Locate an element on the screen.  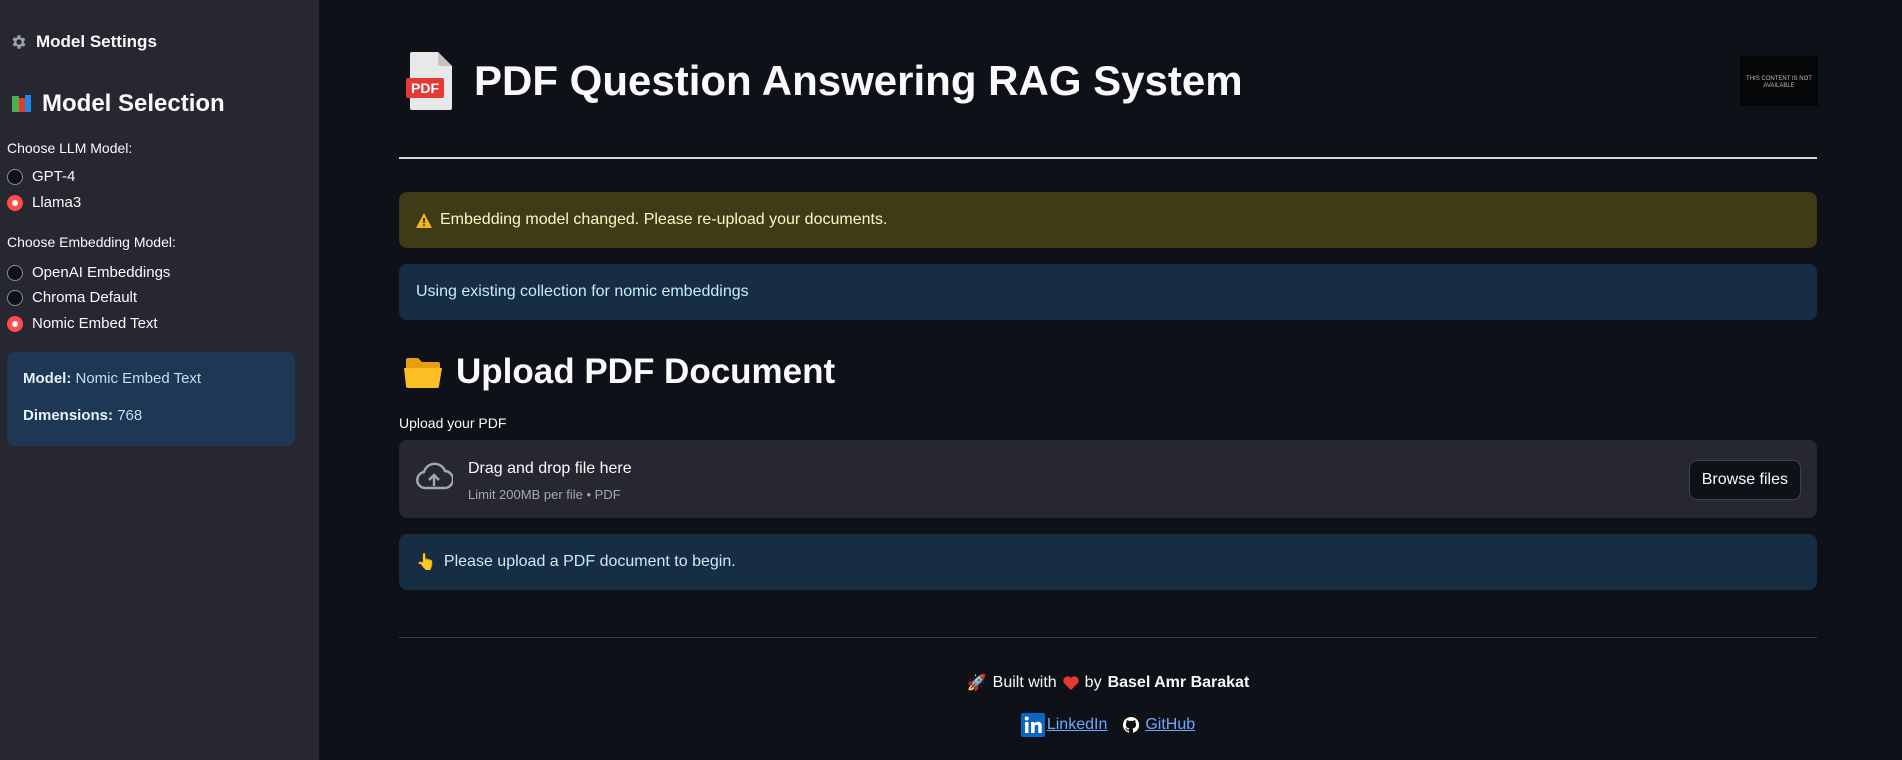
radio-chroma-default: Chroma Default is located at coordinates (72, 297).